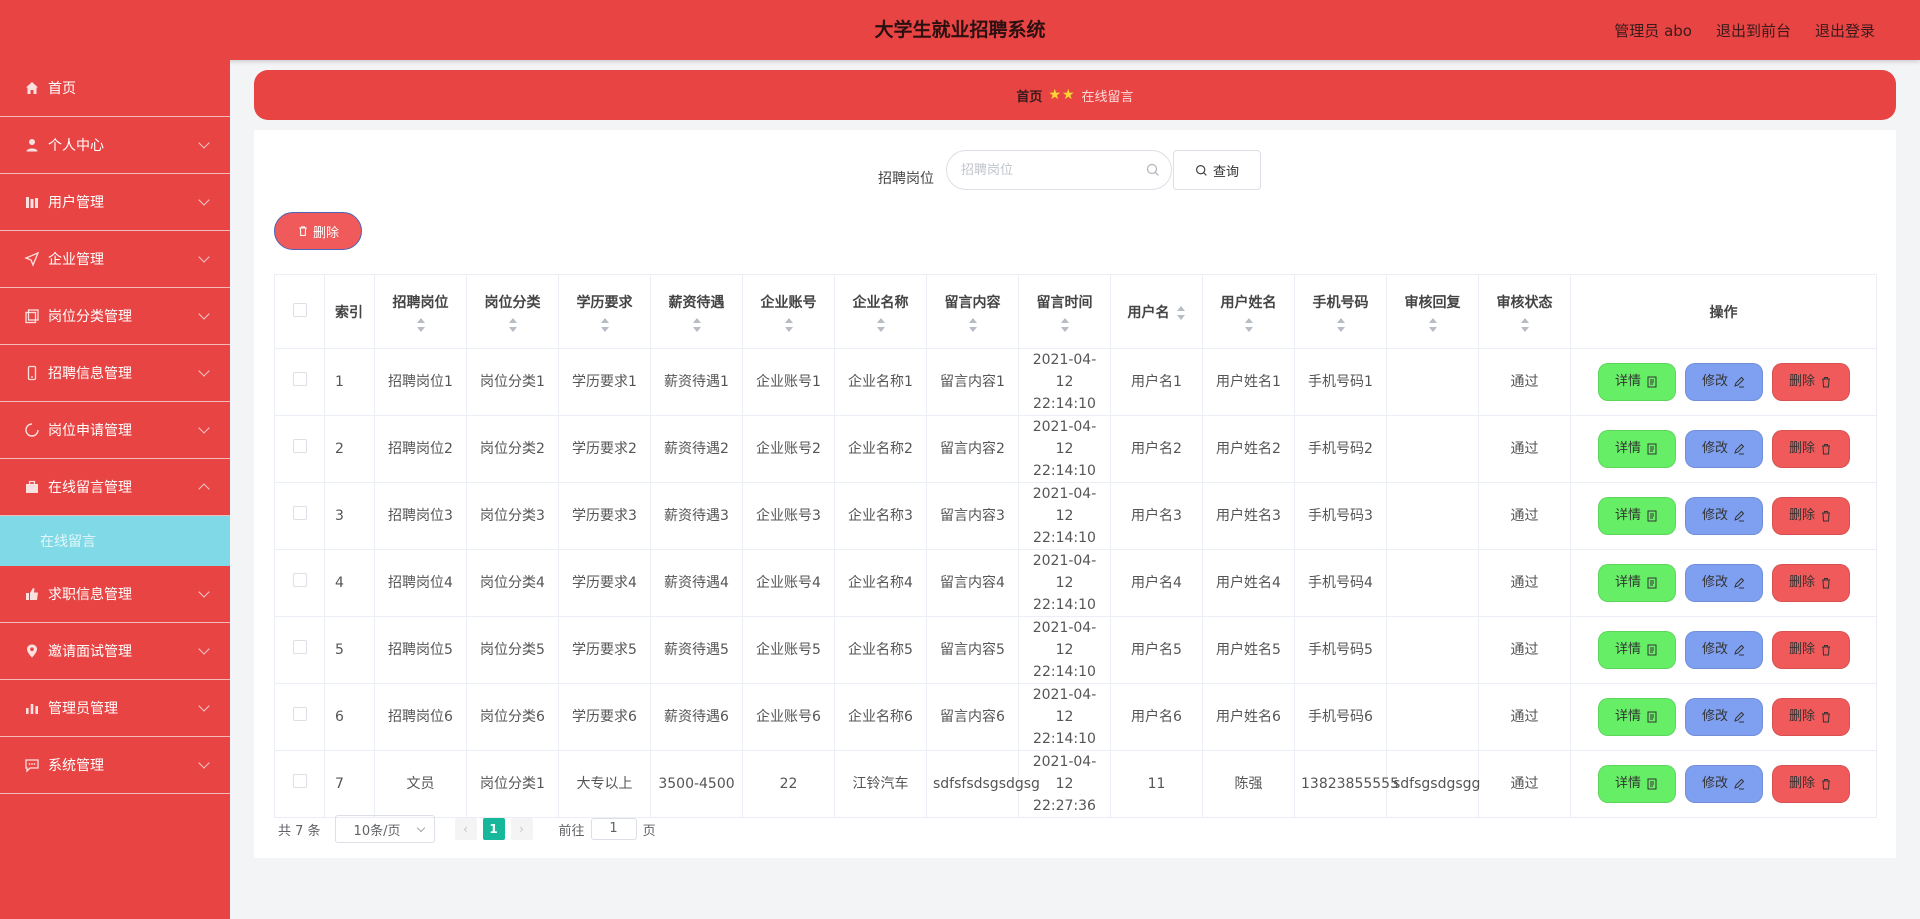  I want to click on page-size-select: 10条/页, so click(384, 829).